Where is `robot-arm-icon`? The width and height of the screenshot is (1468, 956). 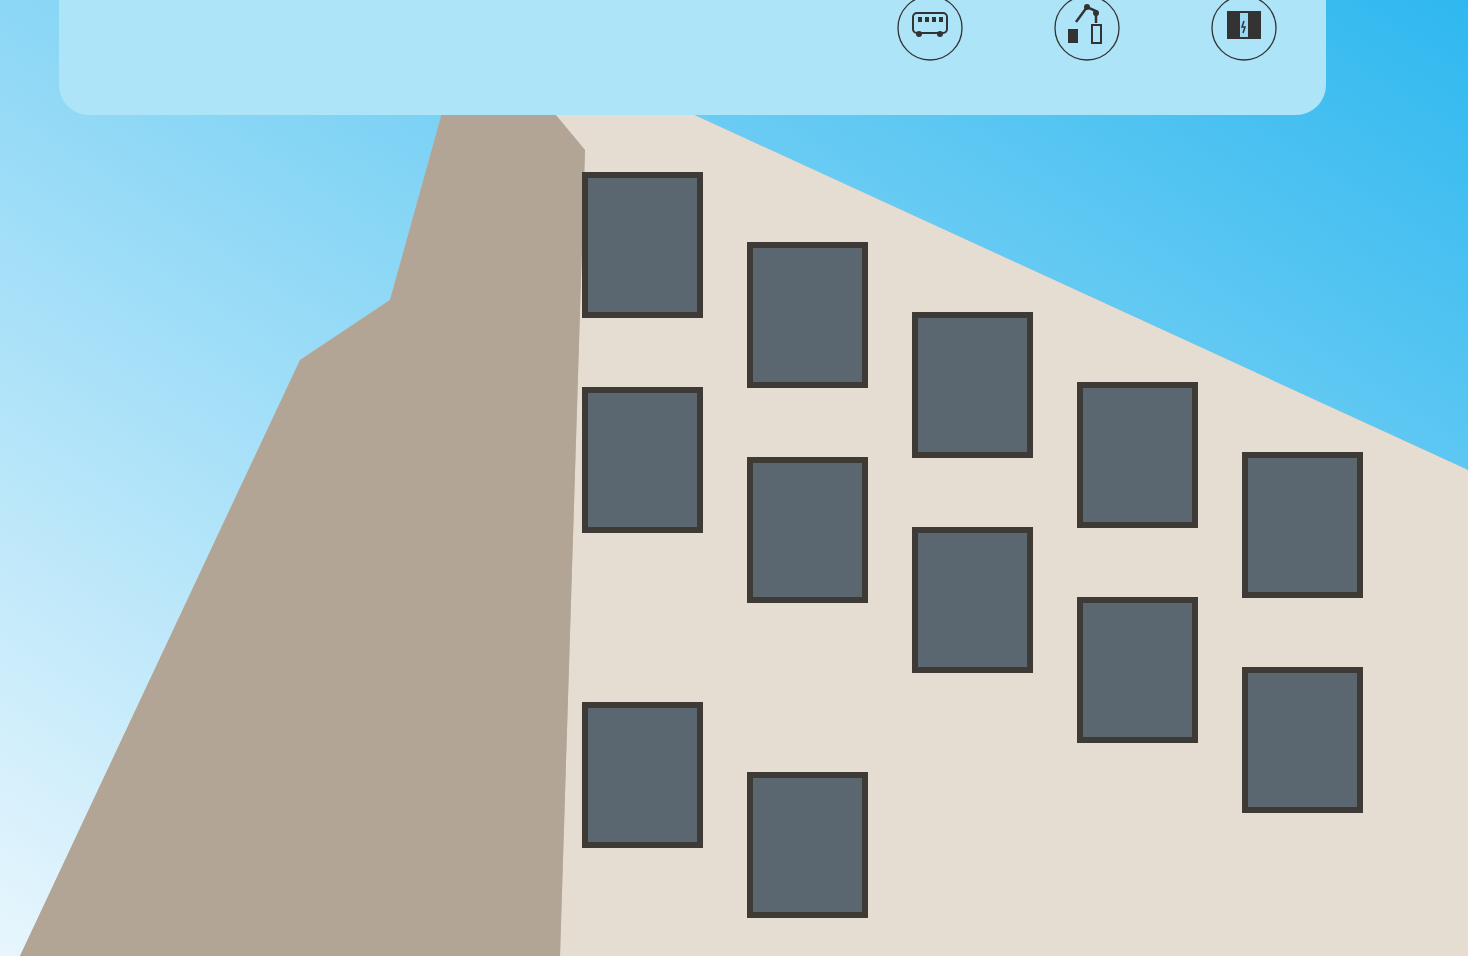
robot-arm-icon is located at coordinates (1087, 30).